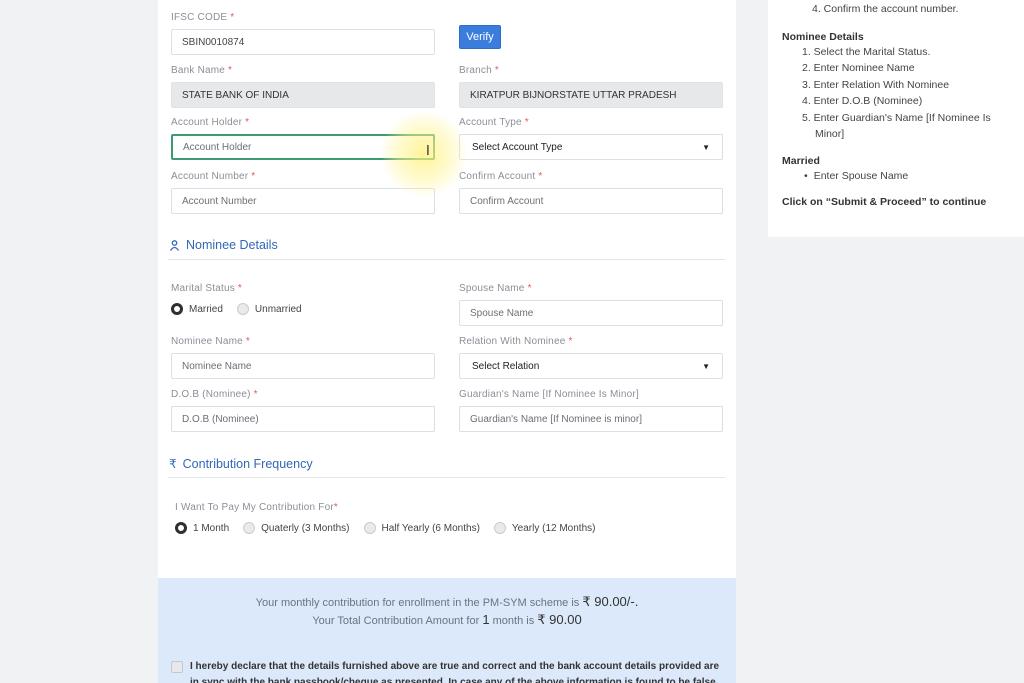 This screenshot has height=683, width=1024. I want to click on account-number-input: Account Number, so click(303, 201).